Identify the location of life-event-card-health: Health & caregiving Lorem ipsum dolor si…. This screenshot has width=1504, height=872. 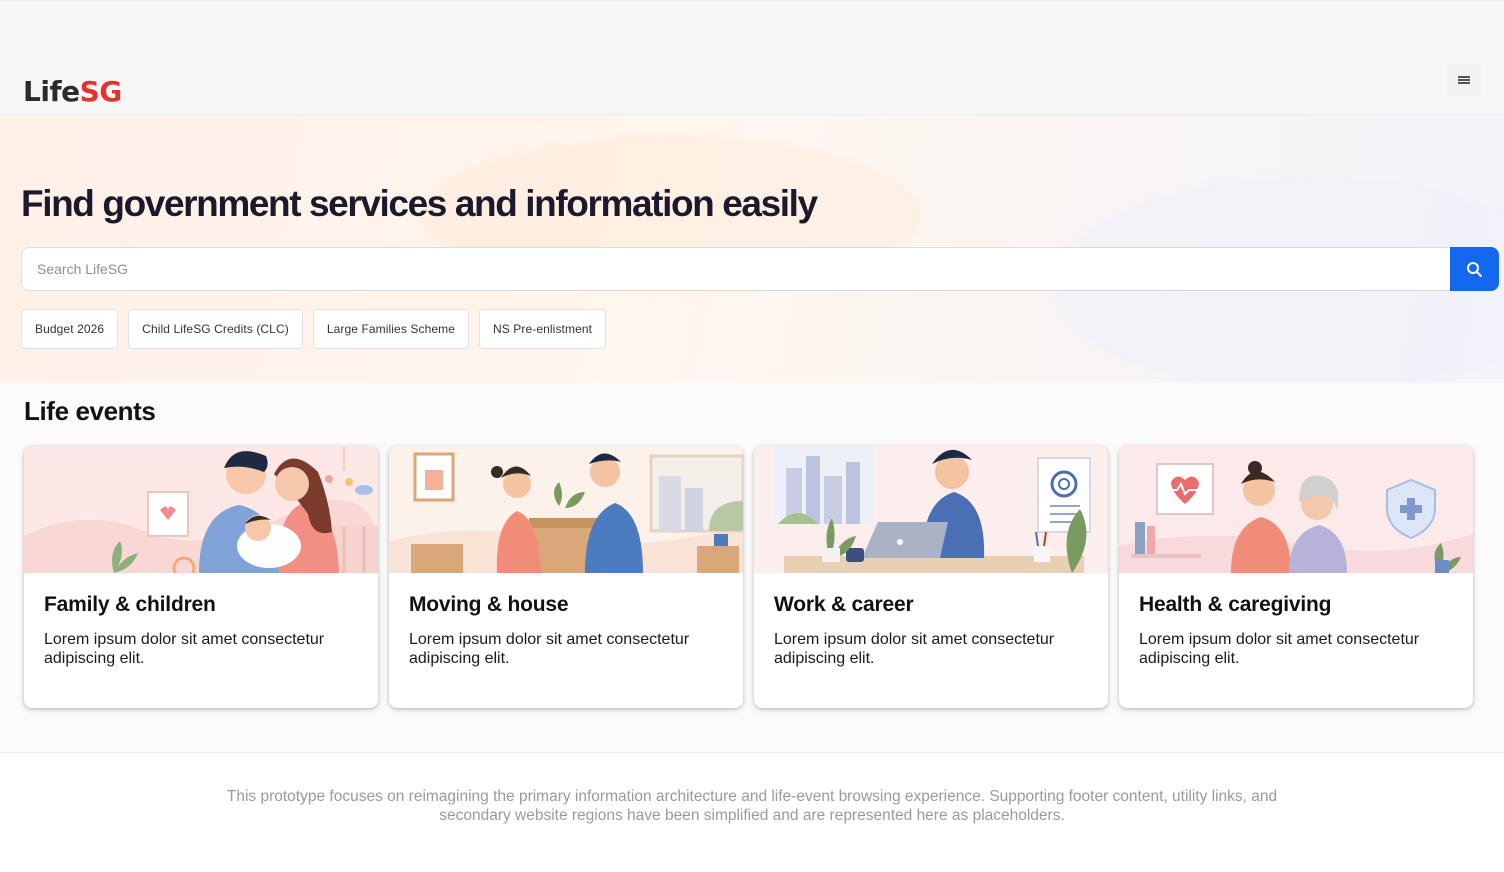
(1296, 577).